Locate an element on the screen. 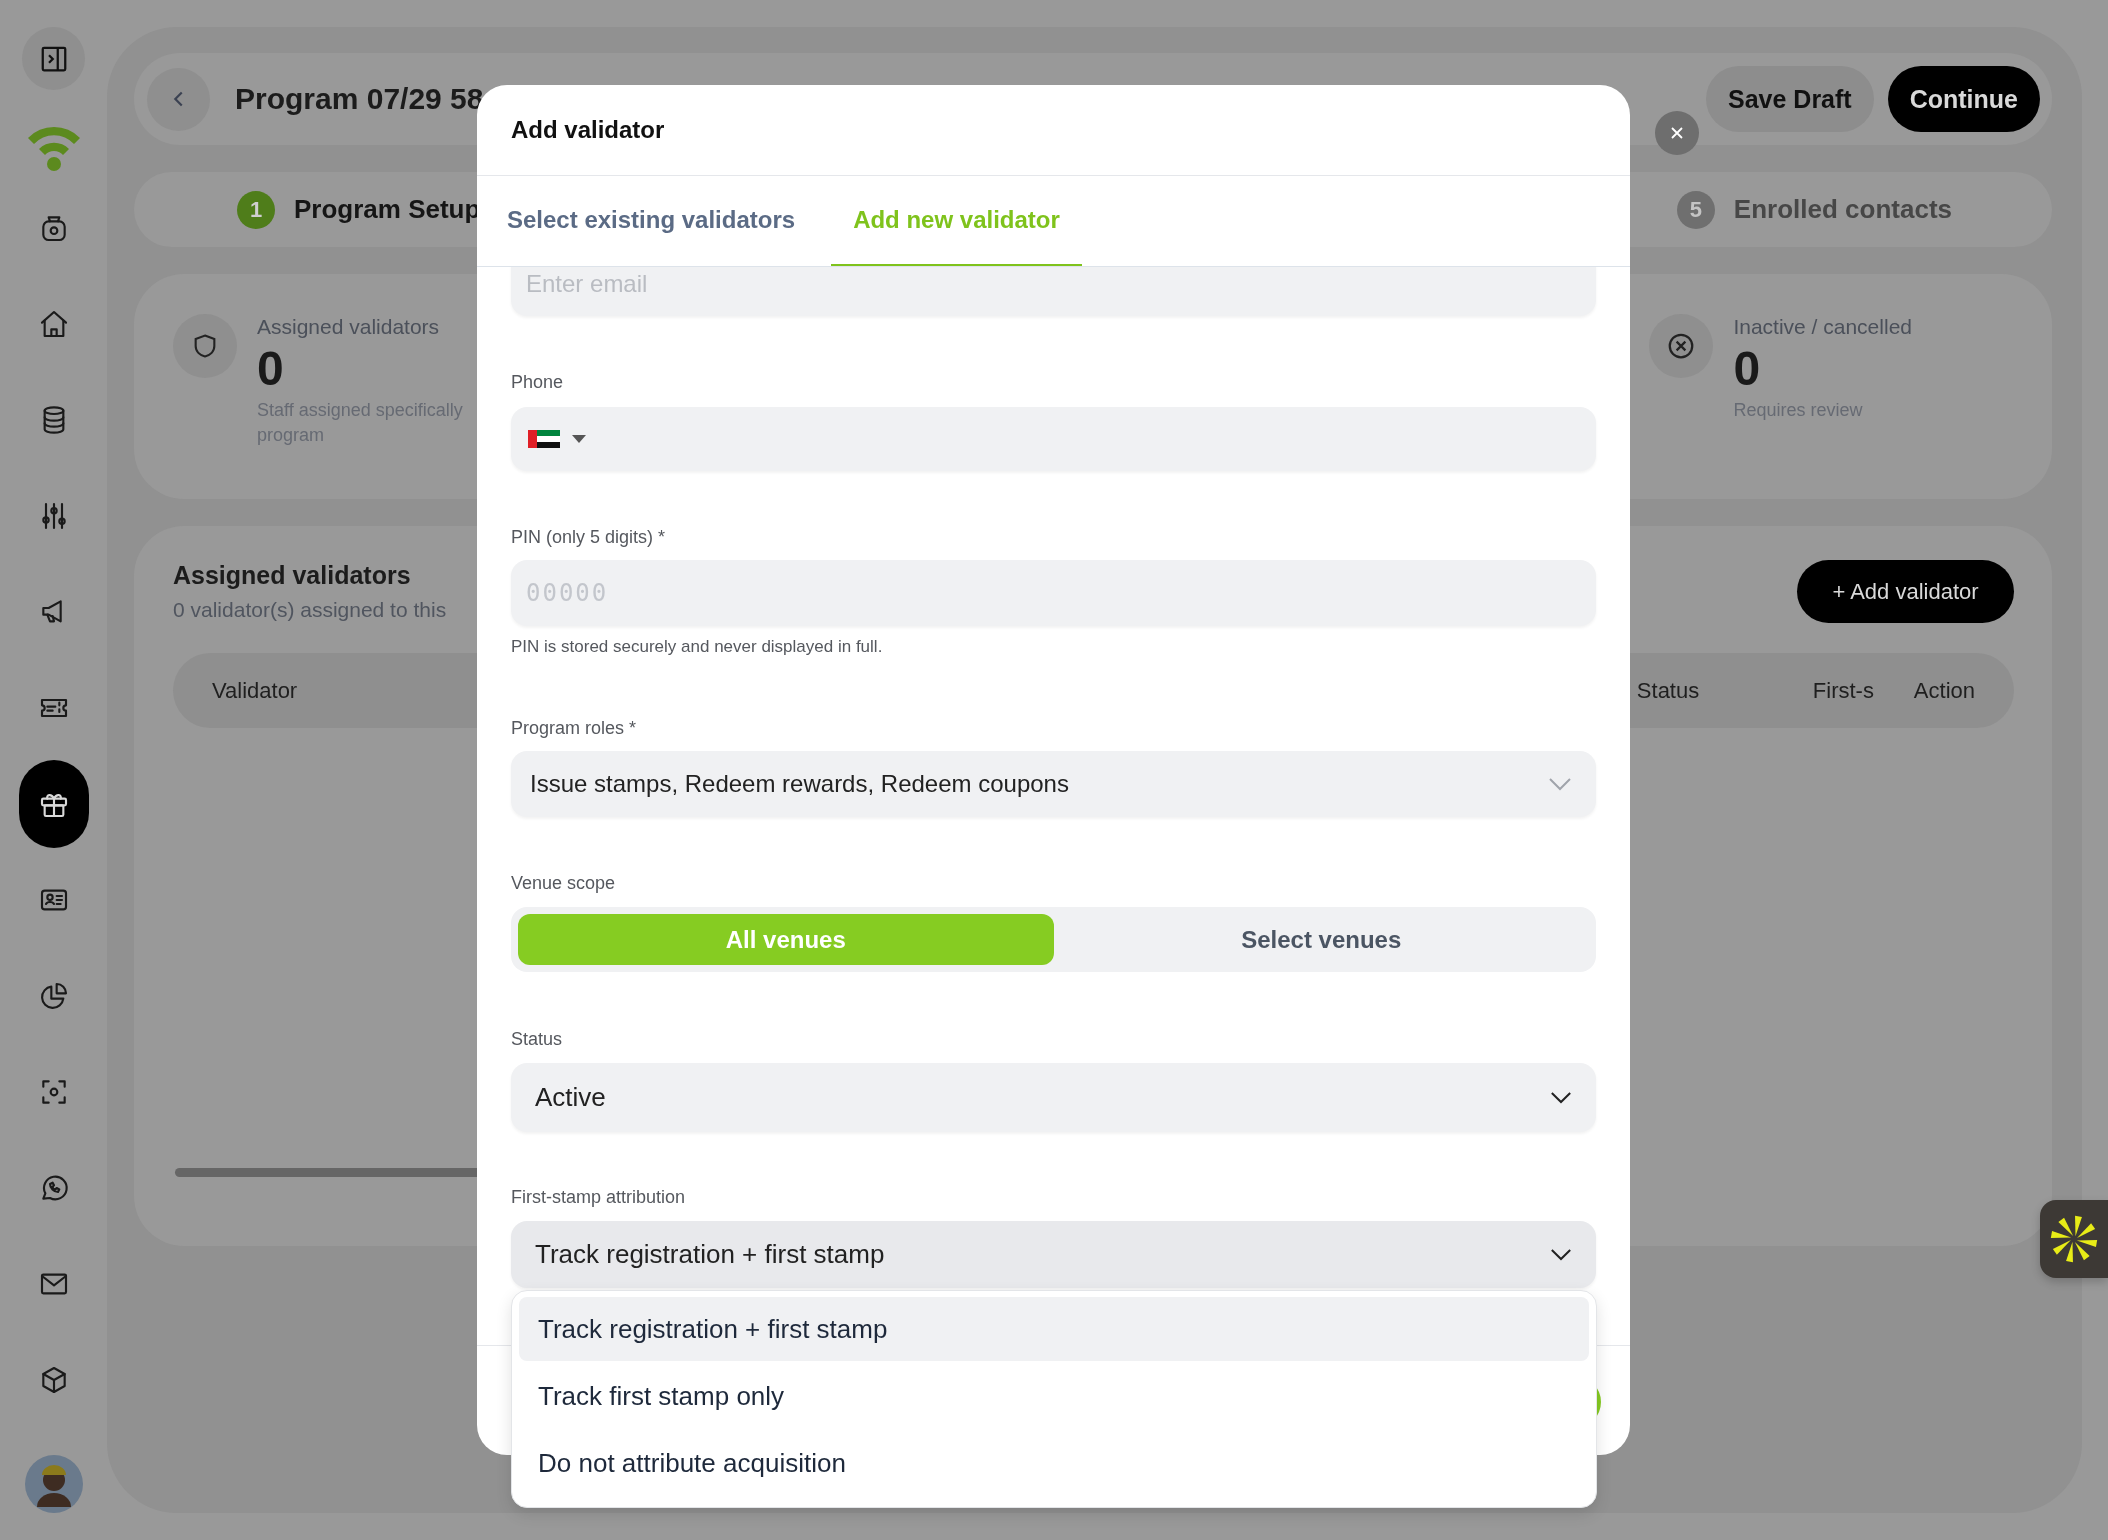 This screenshot has width=2108, height=1540. attribution-select: Track registration + first stamp is located at coordinates (1053, 1254).